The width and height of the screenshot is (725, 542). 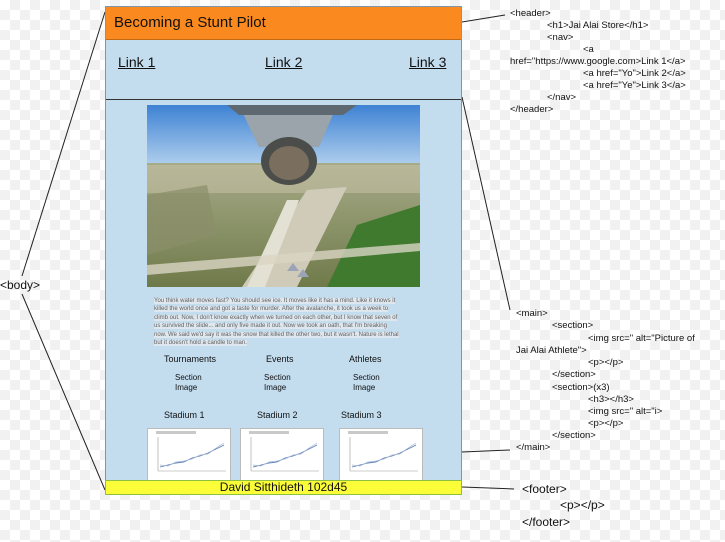 What do you see at coordinates (573, 325) in the screenshot?
I see `code-line: <section>` at bounding box center [573, 325].